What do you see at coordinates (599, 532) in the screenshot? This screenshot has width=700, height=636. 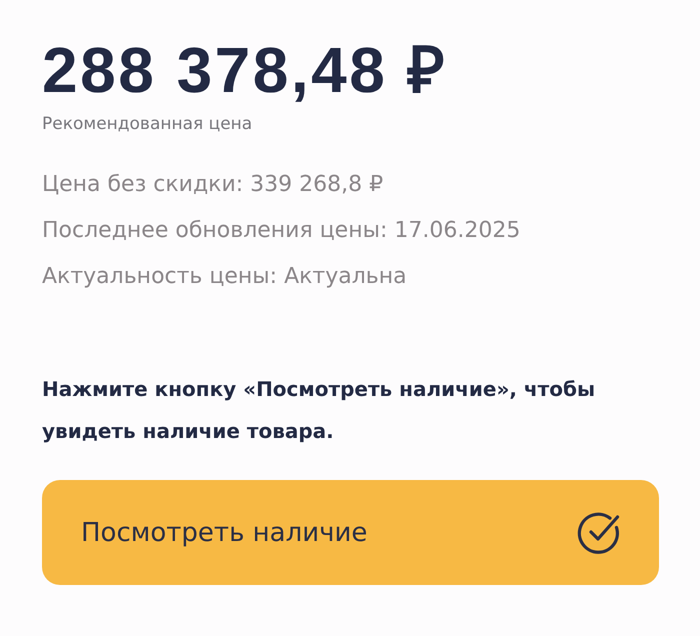 I see `check-circle-icon` at bounding box center [599, 532].